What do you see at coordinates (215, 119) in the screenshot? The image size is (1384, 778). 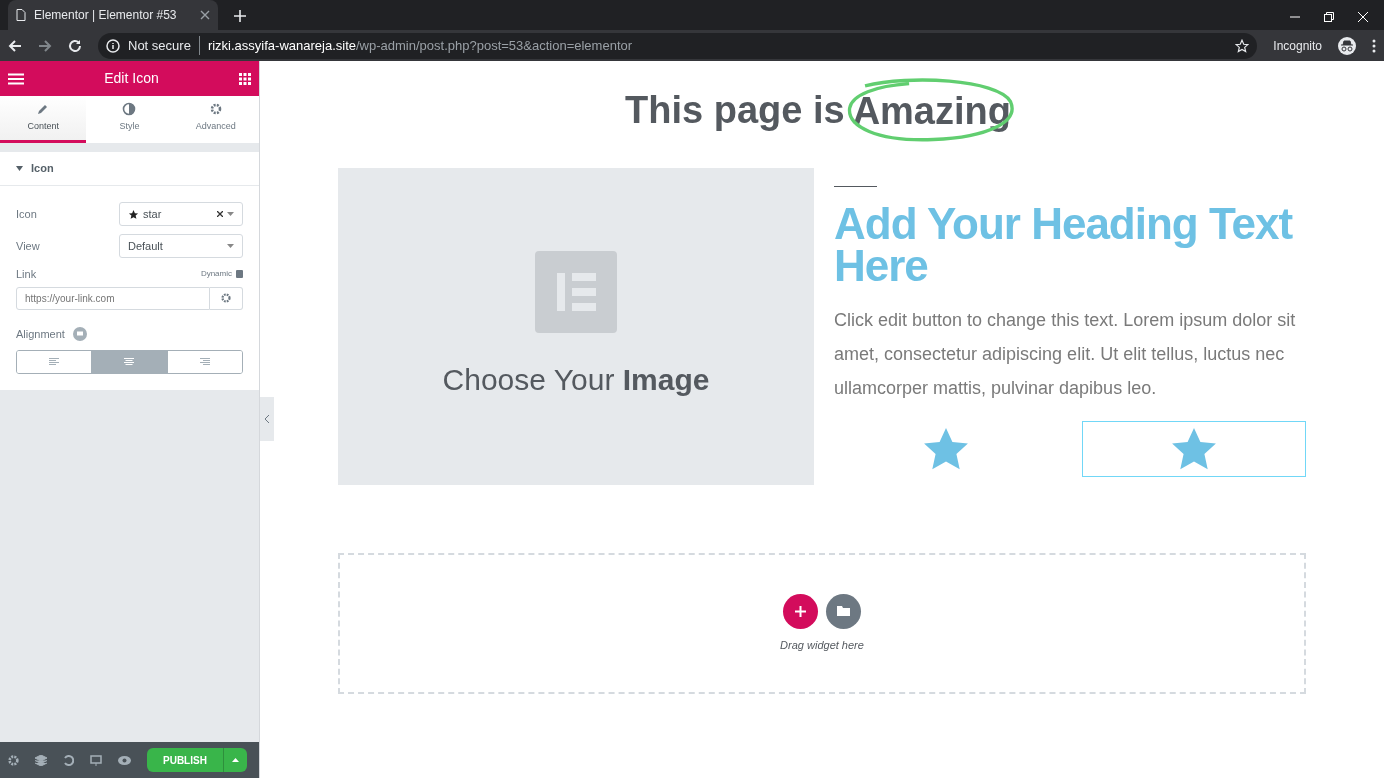 I see `panel-tab: Advanced` at bounding box center [215, 119].